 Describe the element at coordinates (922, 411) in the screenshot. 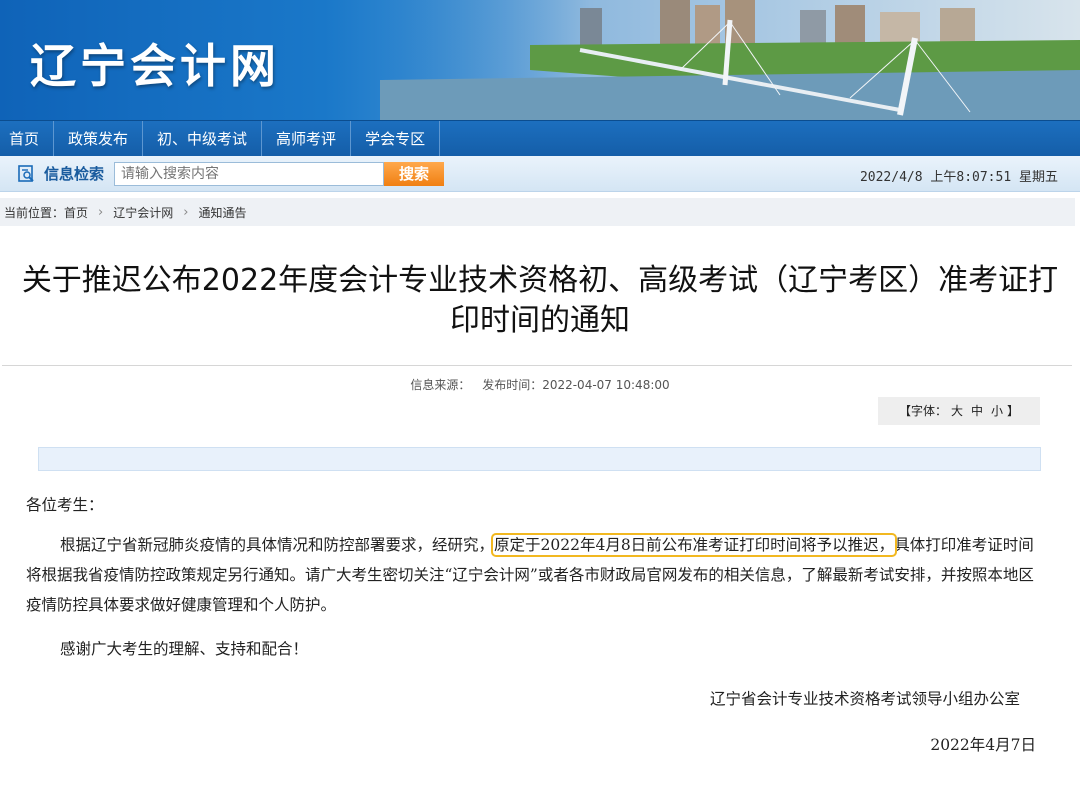

I see `font-label: 【字体：` at that location.